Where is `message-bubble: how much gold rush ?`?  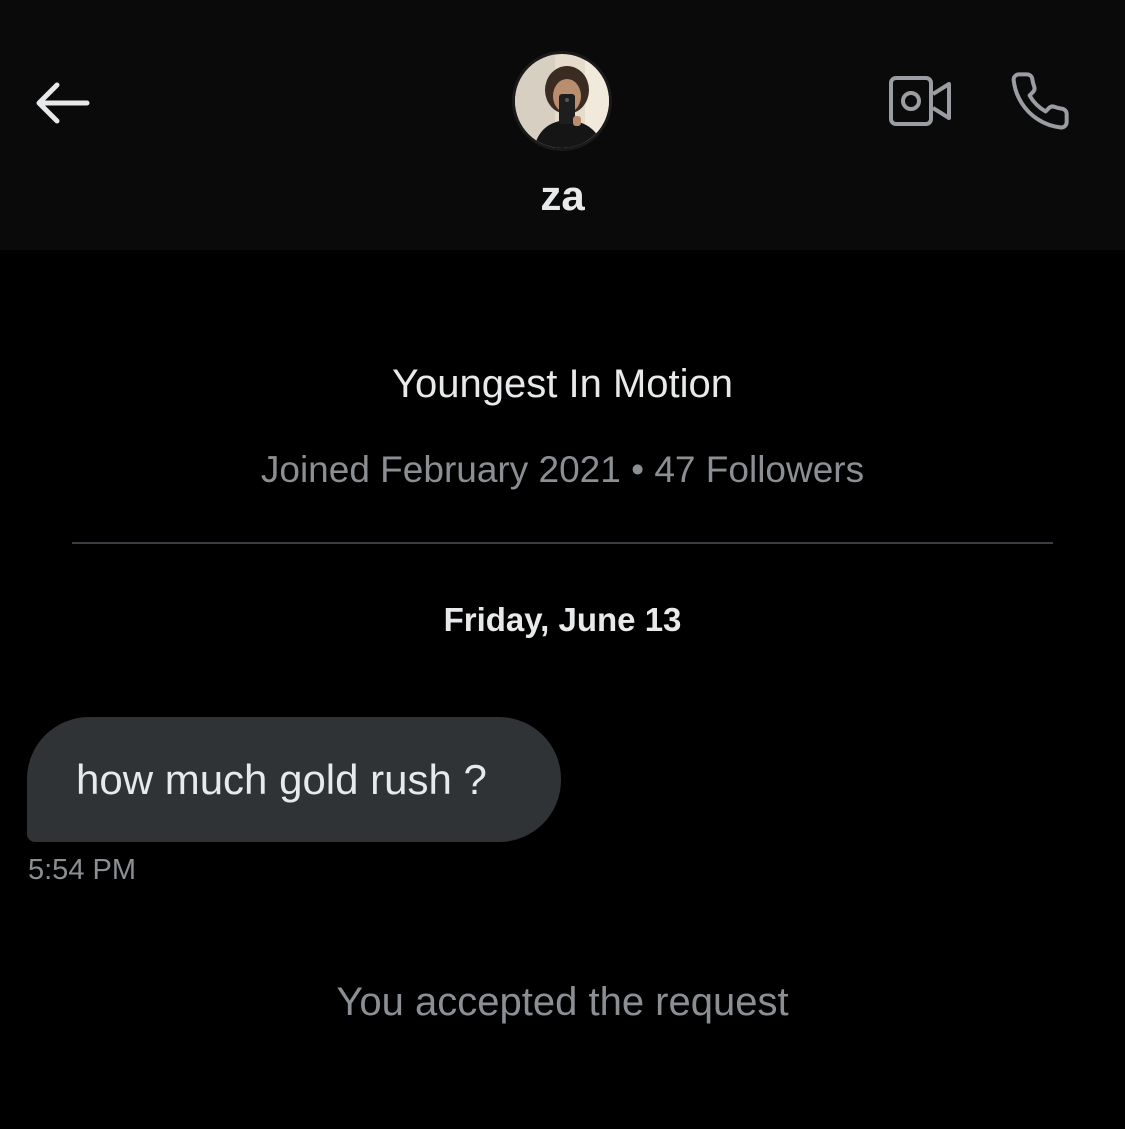 message-bubble: how much gold rush ? is located at coordinates (294, 779).